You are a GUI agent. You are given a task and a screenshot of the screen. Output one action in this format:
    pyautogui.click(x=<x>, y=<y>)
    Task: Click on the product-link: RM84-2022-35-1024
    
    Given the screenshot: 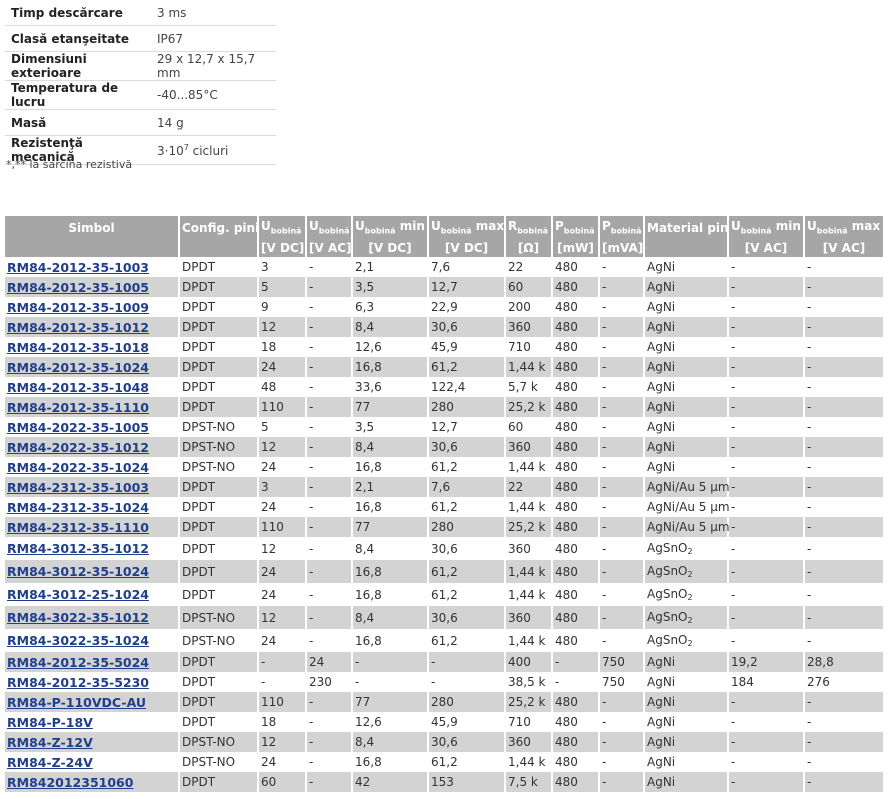 What is the action you would take?
    pyautogui.click(x=78, y=467)
    